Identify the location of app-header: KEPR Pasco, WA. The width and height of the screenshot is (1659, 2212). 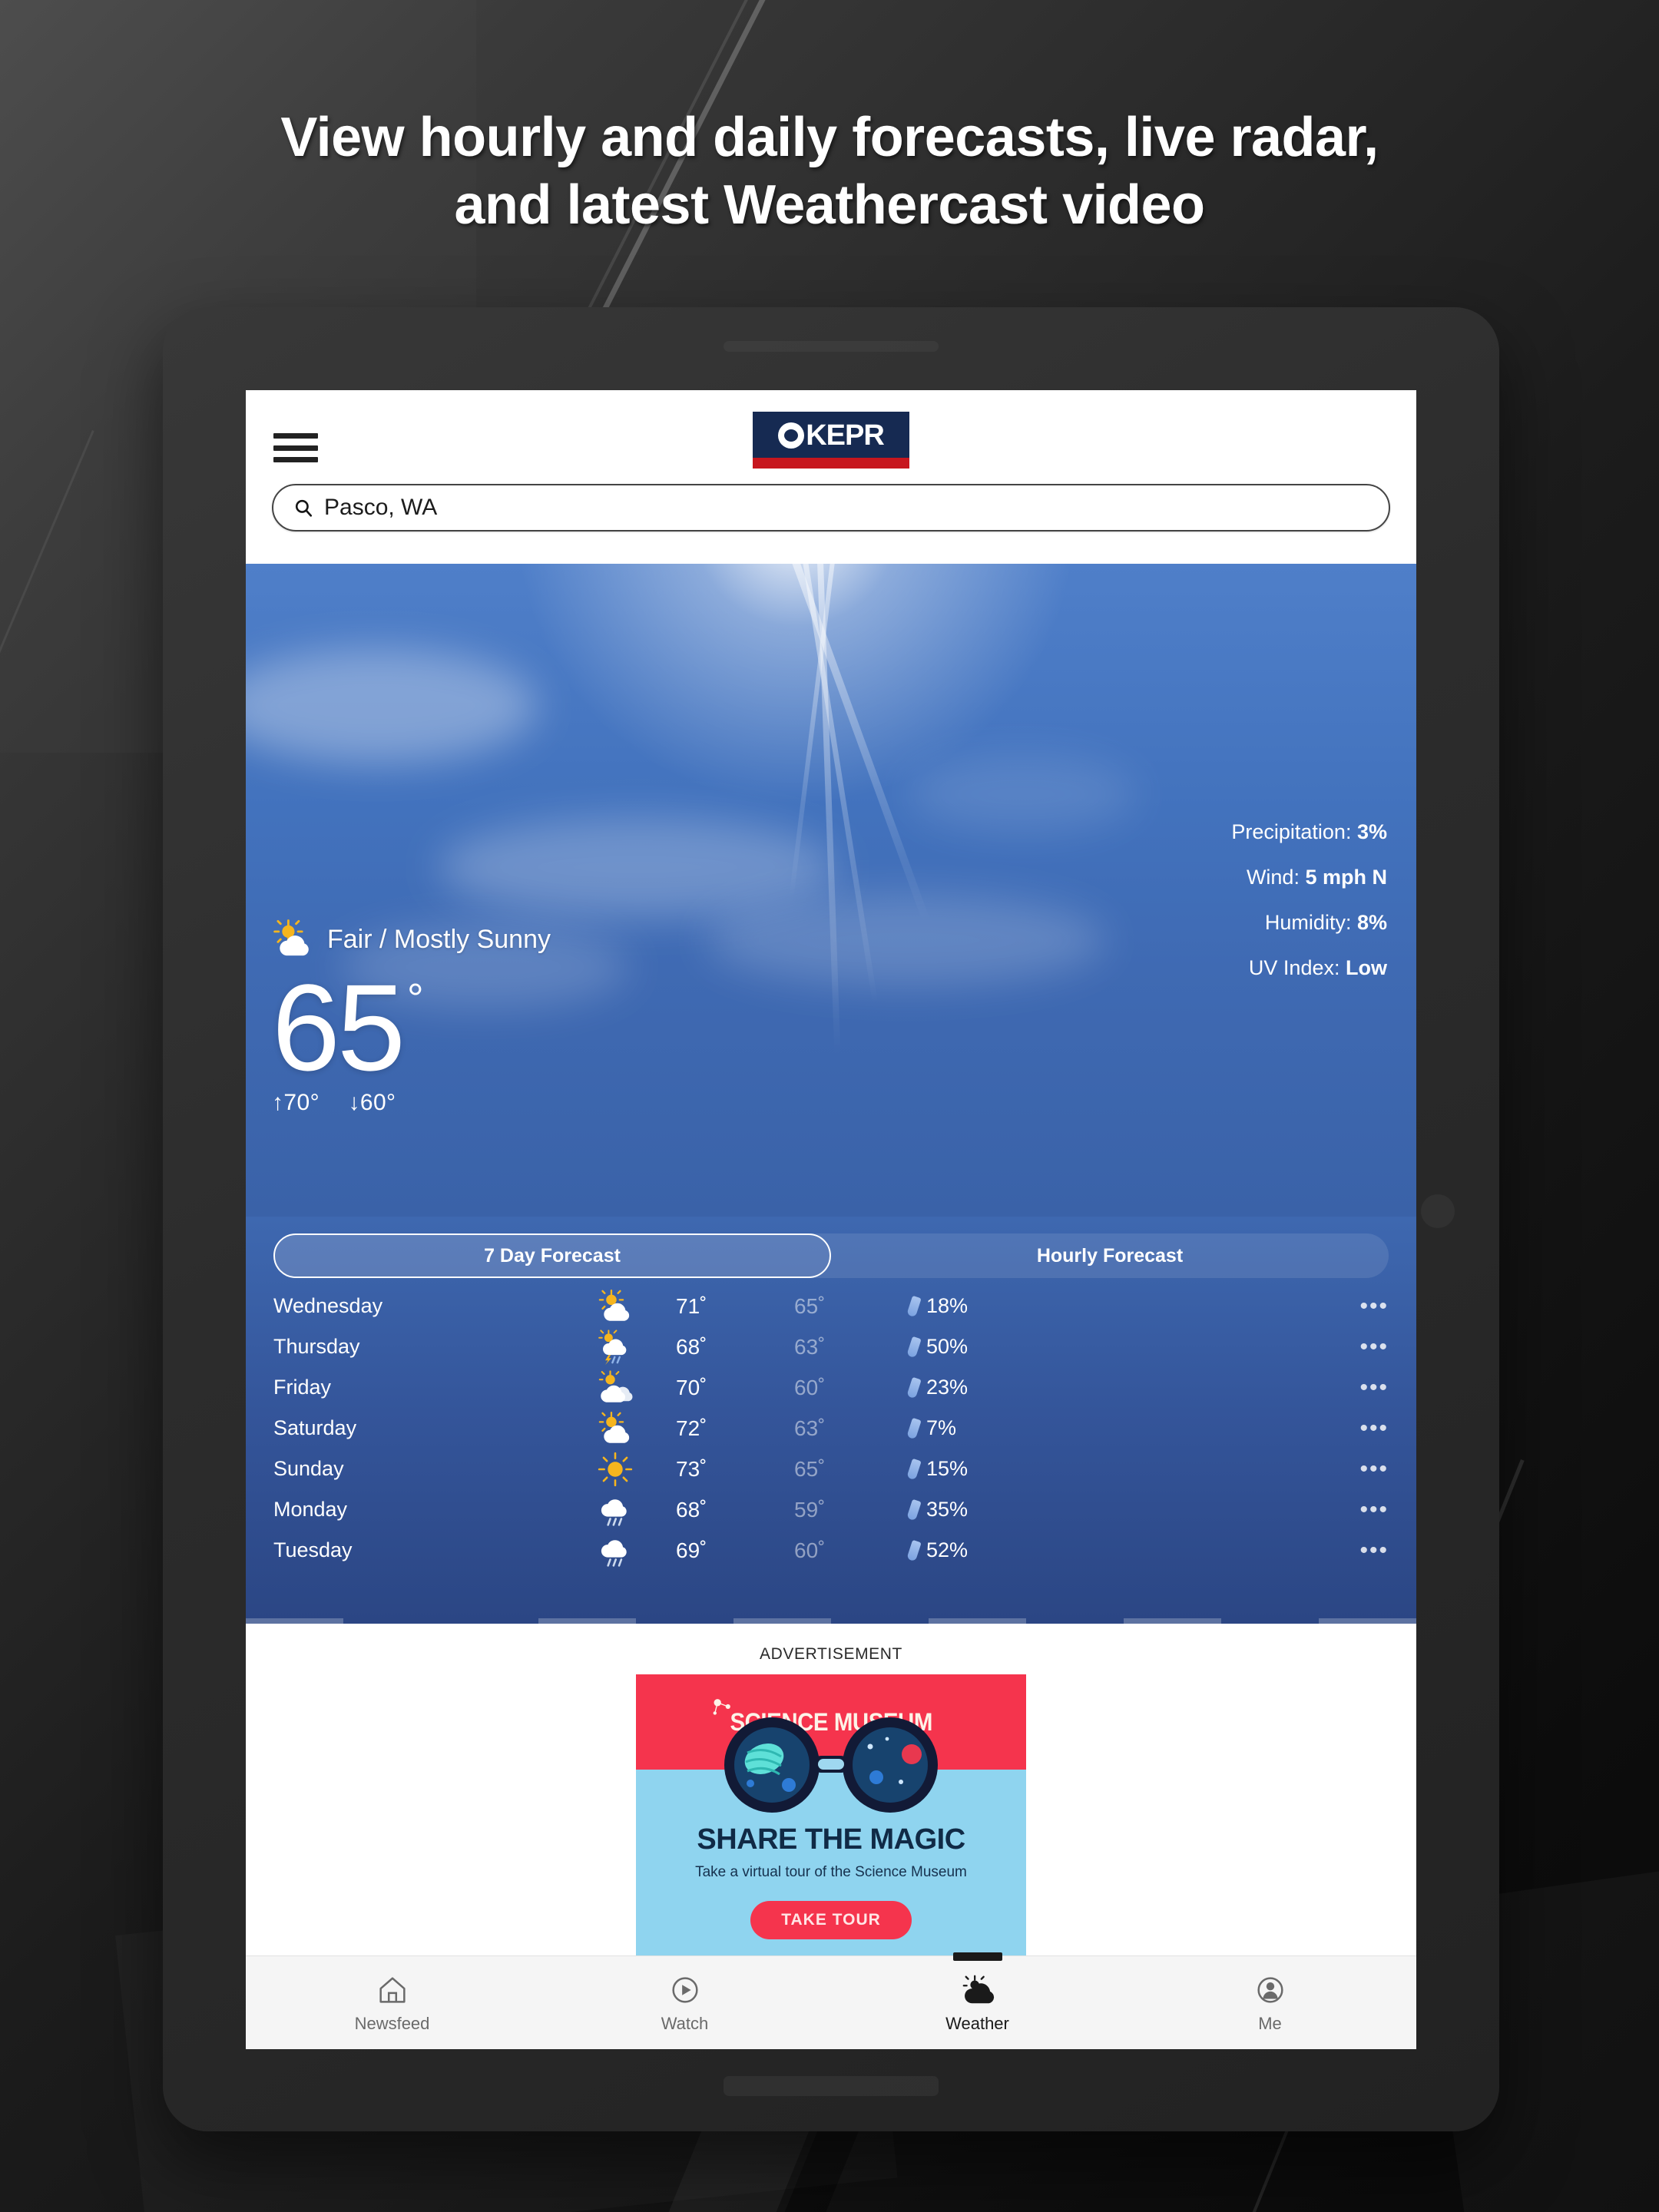
(831, 477).